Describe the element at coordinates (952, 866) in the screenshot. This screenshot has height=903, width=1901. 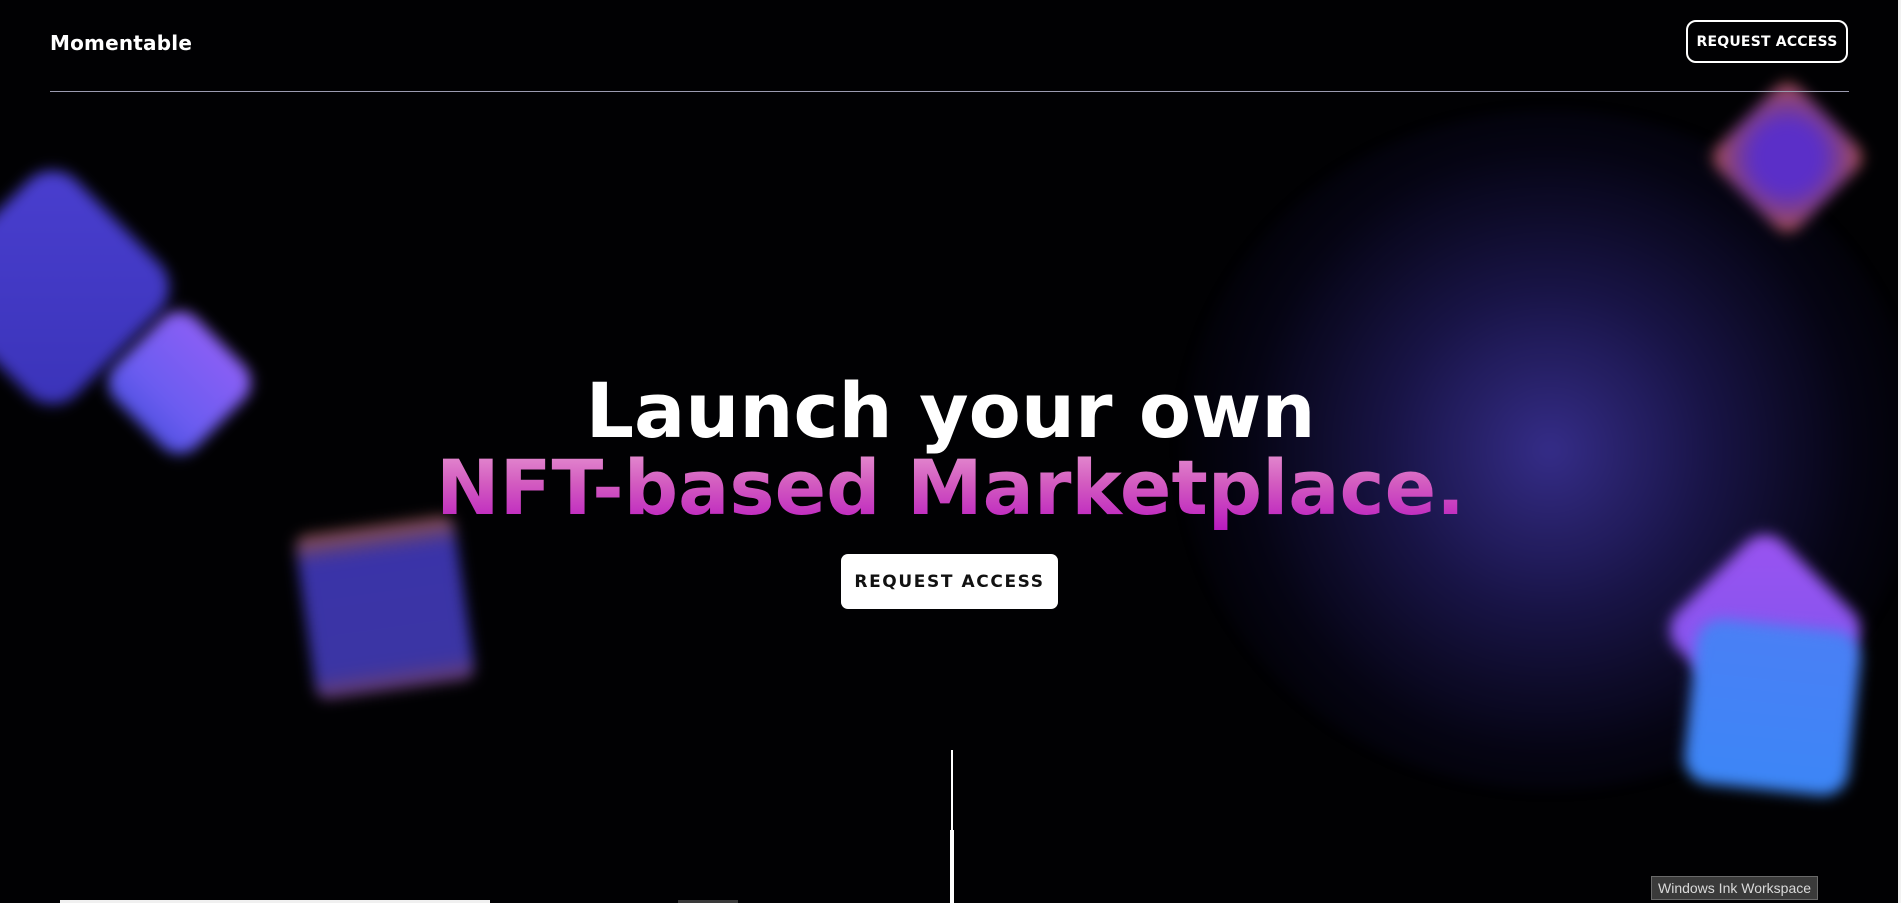
I see `scroll-indicator-thumb` at that location.